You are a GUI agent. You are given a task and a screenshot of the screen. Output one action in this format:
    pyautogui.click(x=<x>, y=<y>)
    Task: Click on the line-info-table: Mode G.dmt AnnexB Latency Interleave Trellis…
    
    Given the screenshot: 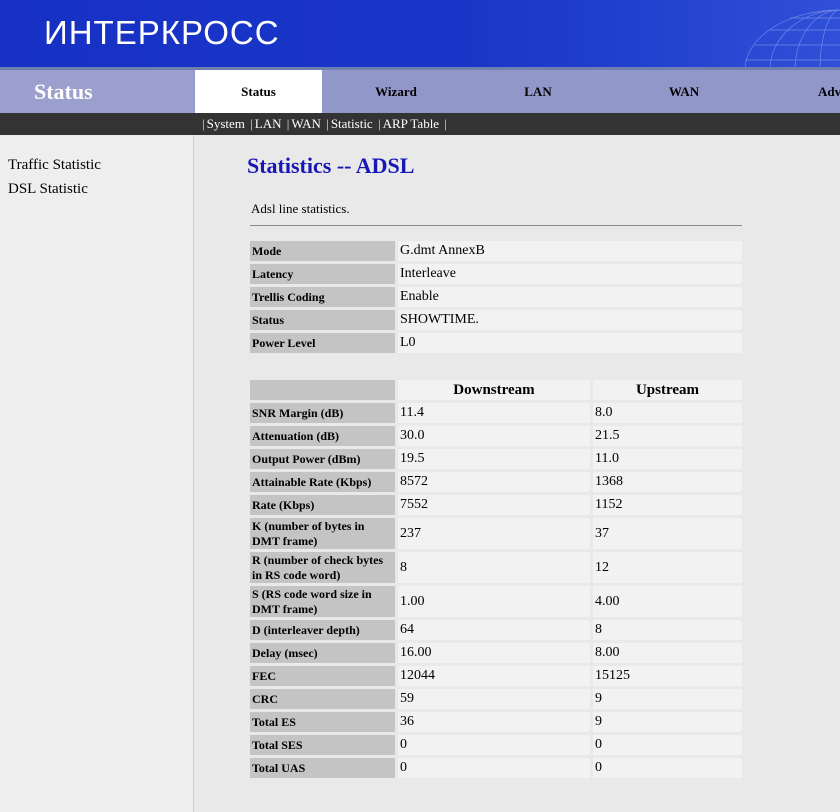 What is the action you would take?
    pyautogui.click(x=496, y=297)
    